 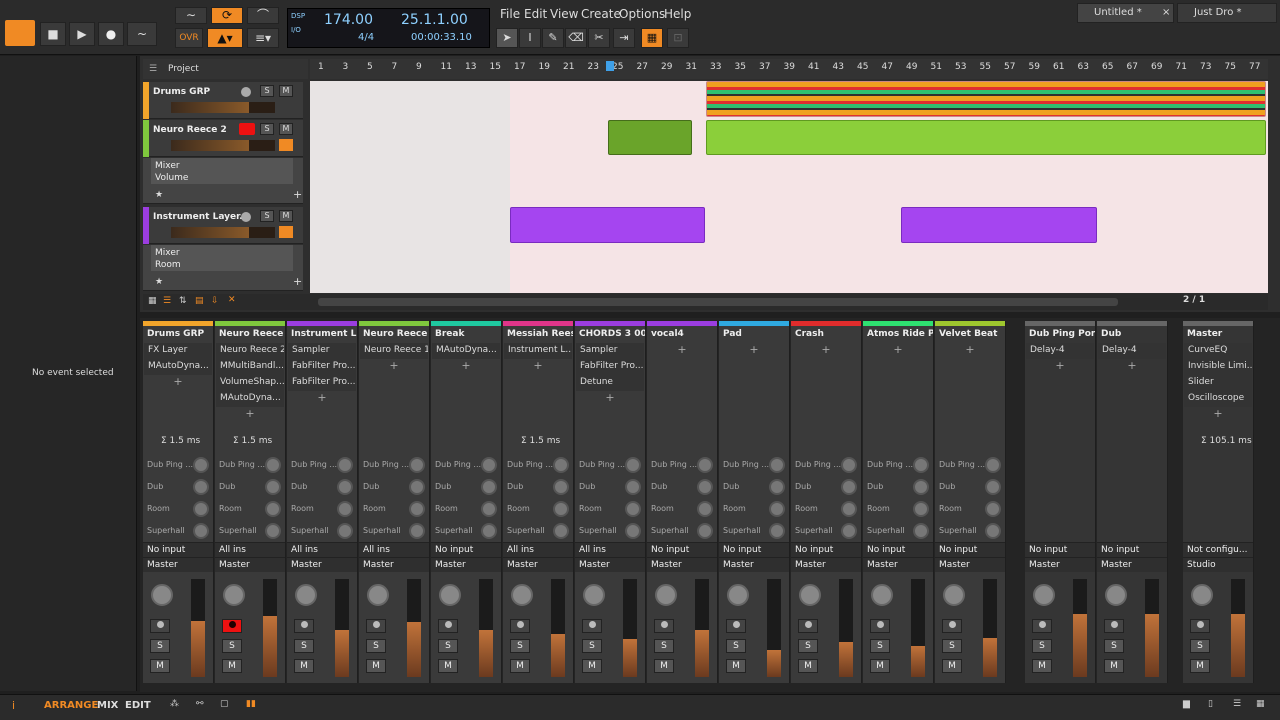 I want to click on tab-just-dro: Just Dro *, so click(x=1227, y=13).